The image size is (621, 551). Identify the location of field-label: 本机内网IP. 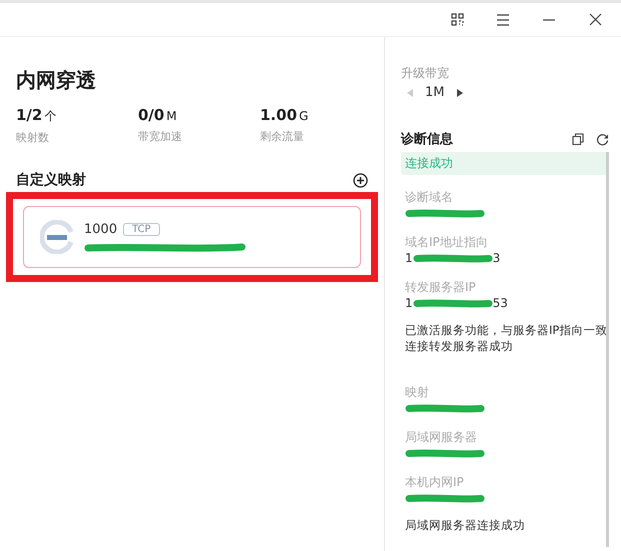
(435, 483).